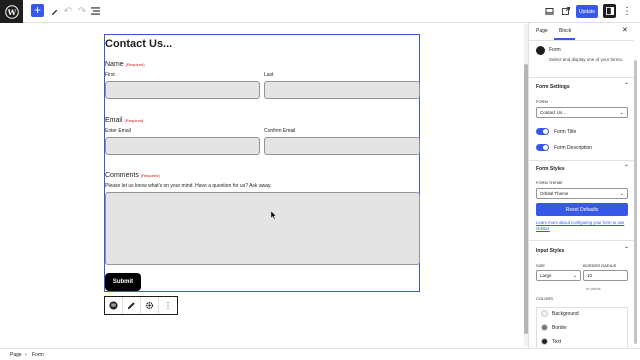  Describe the element at coordinates (554, 193) in the screenshot. I see `form-theme-value: Orbital Theme` at that location.